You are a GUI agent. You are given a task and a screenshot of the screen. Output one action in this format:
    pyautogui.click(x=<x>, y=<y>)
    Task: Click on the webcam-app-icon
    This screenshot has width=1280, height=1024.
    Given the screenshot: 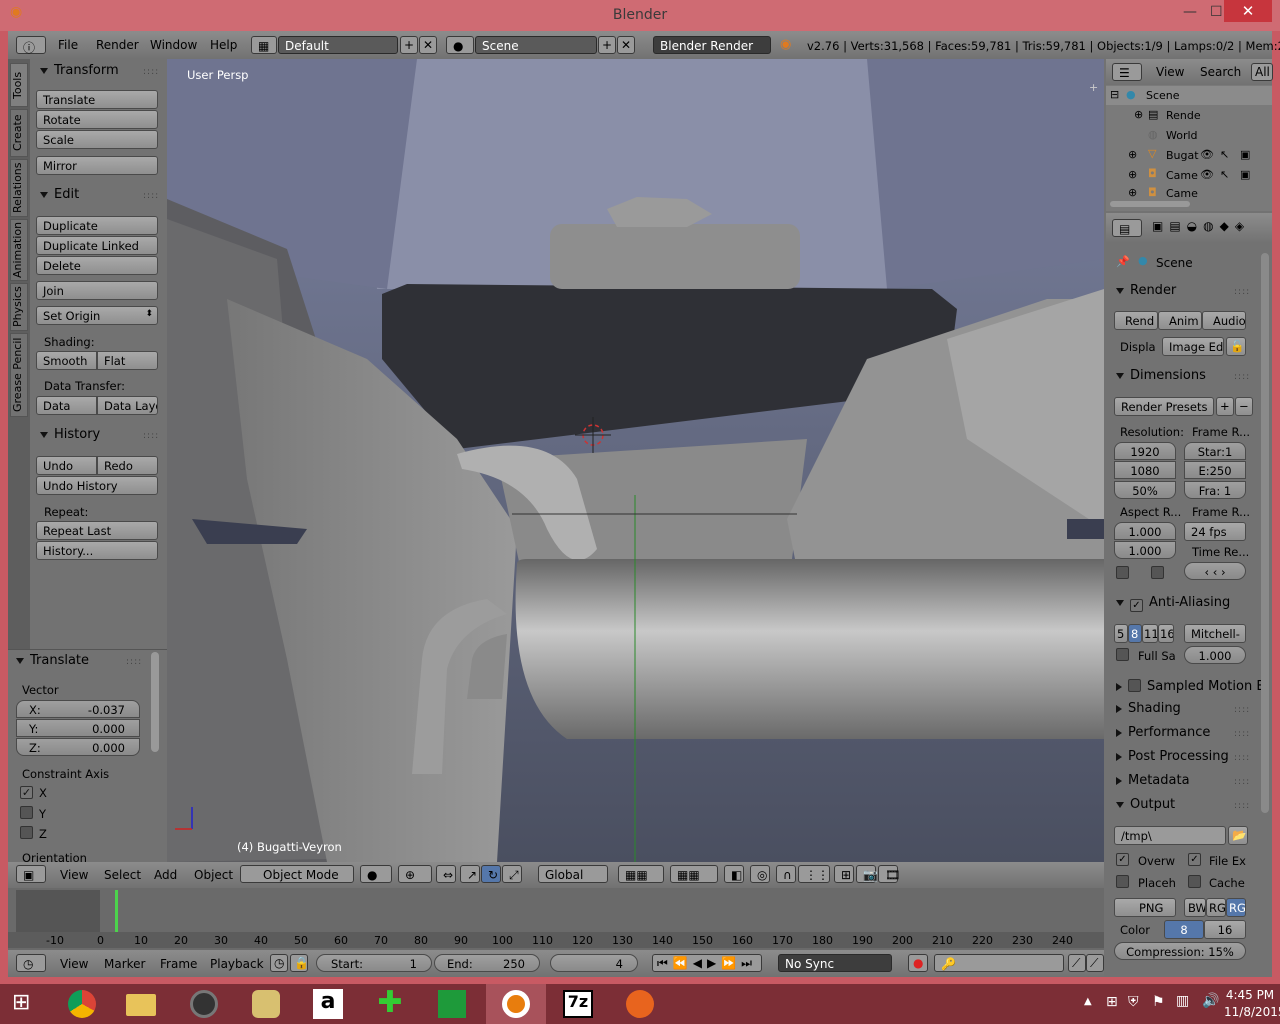 What is the action you would take?
    pyautogui.click(x=266, y=1004)
    